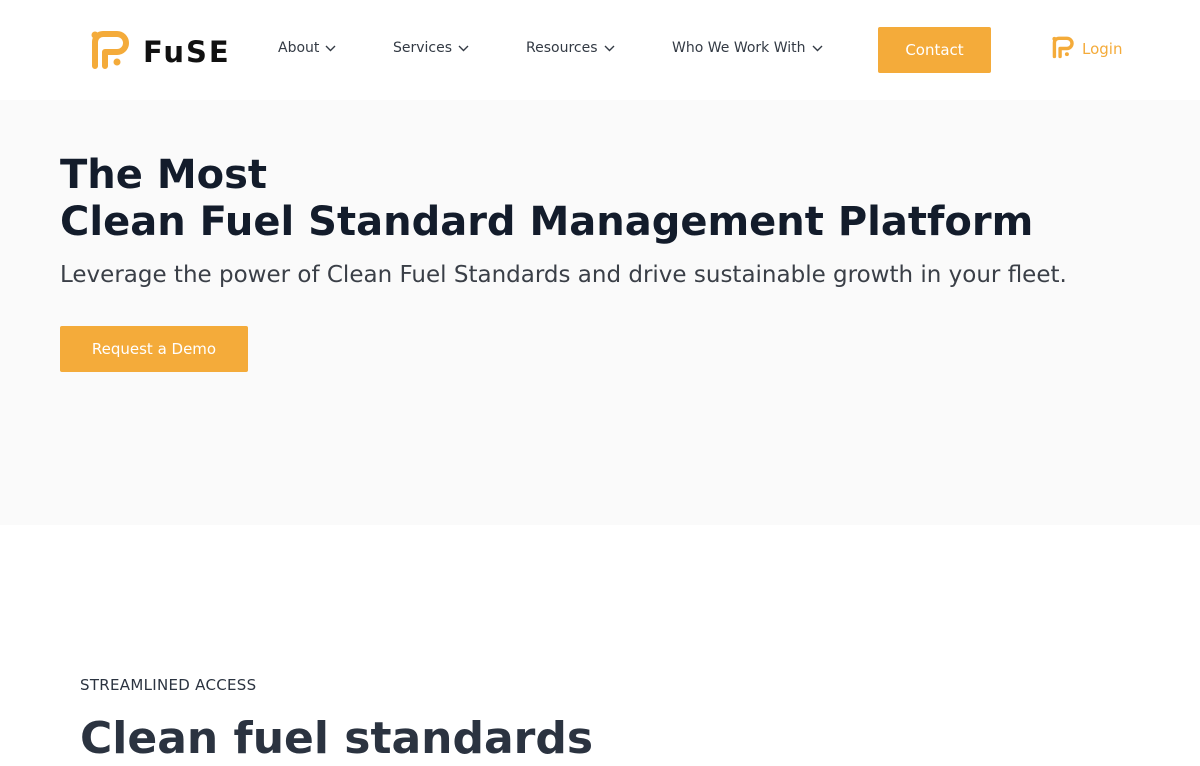 Image resolution: width=1200 pixels, height=766 pixels. What do you see at coordinates (1063, 47) in the screenshot?
I see `login-icon` at bounding box center [1063, 47].